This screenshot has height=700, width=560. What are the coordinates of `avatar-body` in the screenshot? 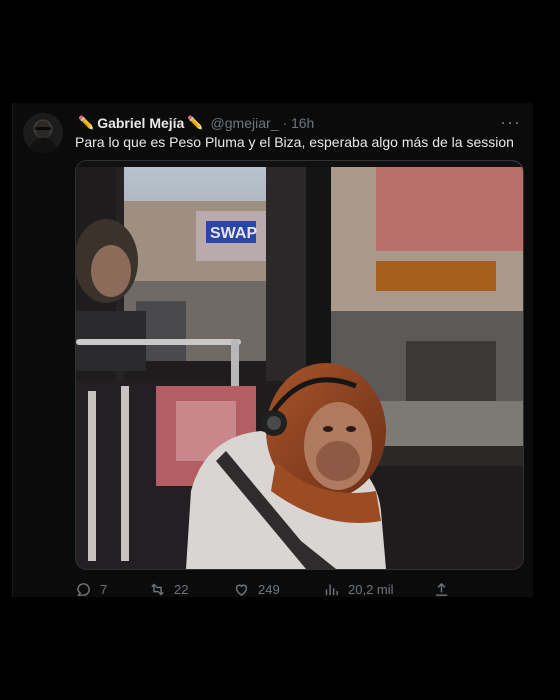 It's located at (43, 145).